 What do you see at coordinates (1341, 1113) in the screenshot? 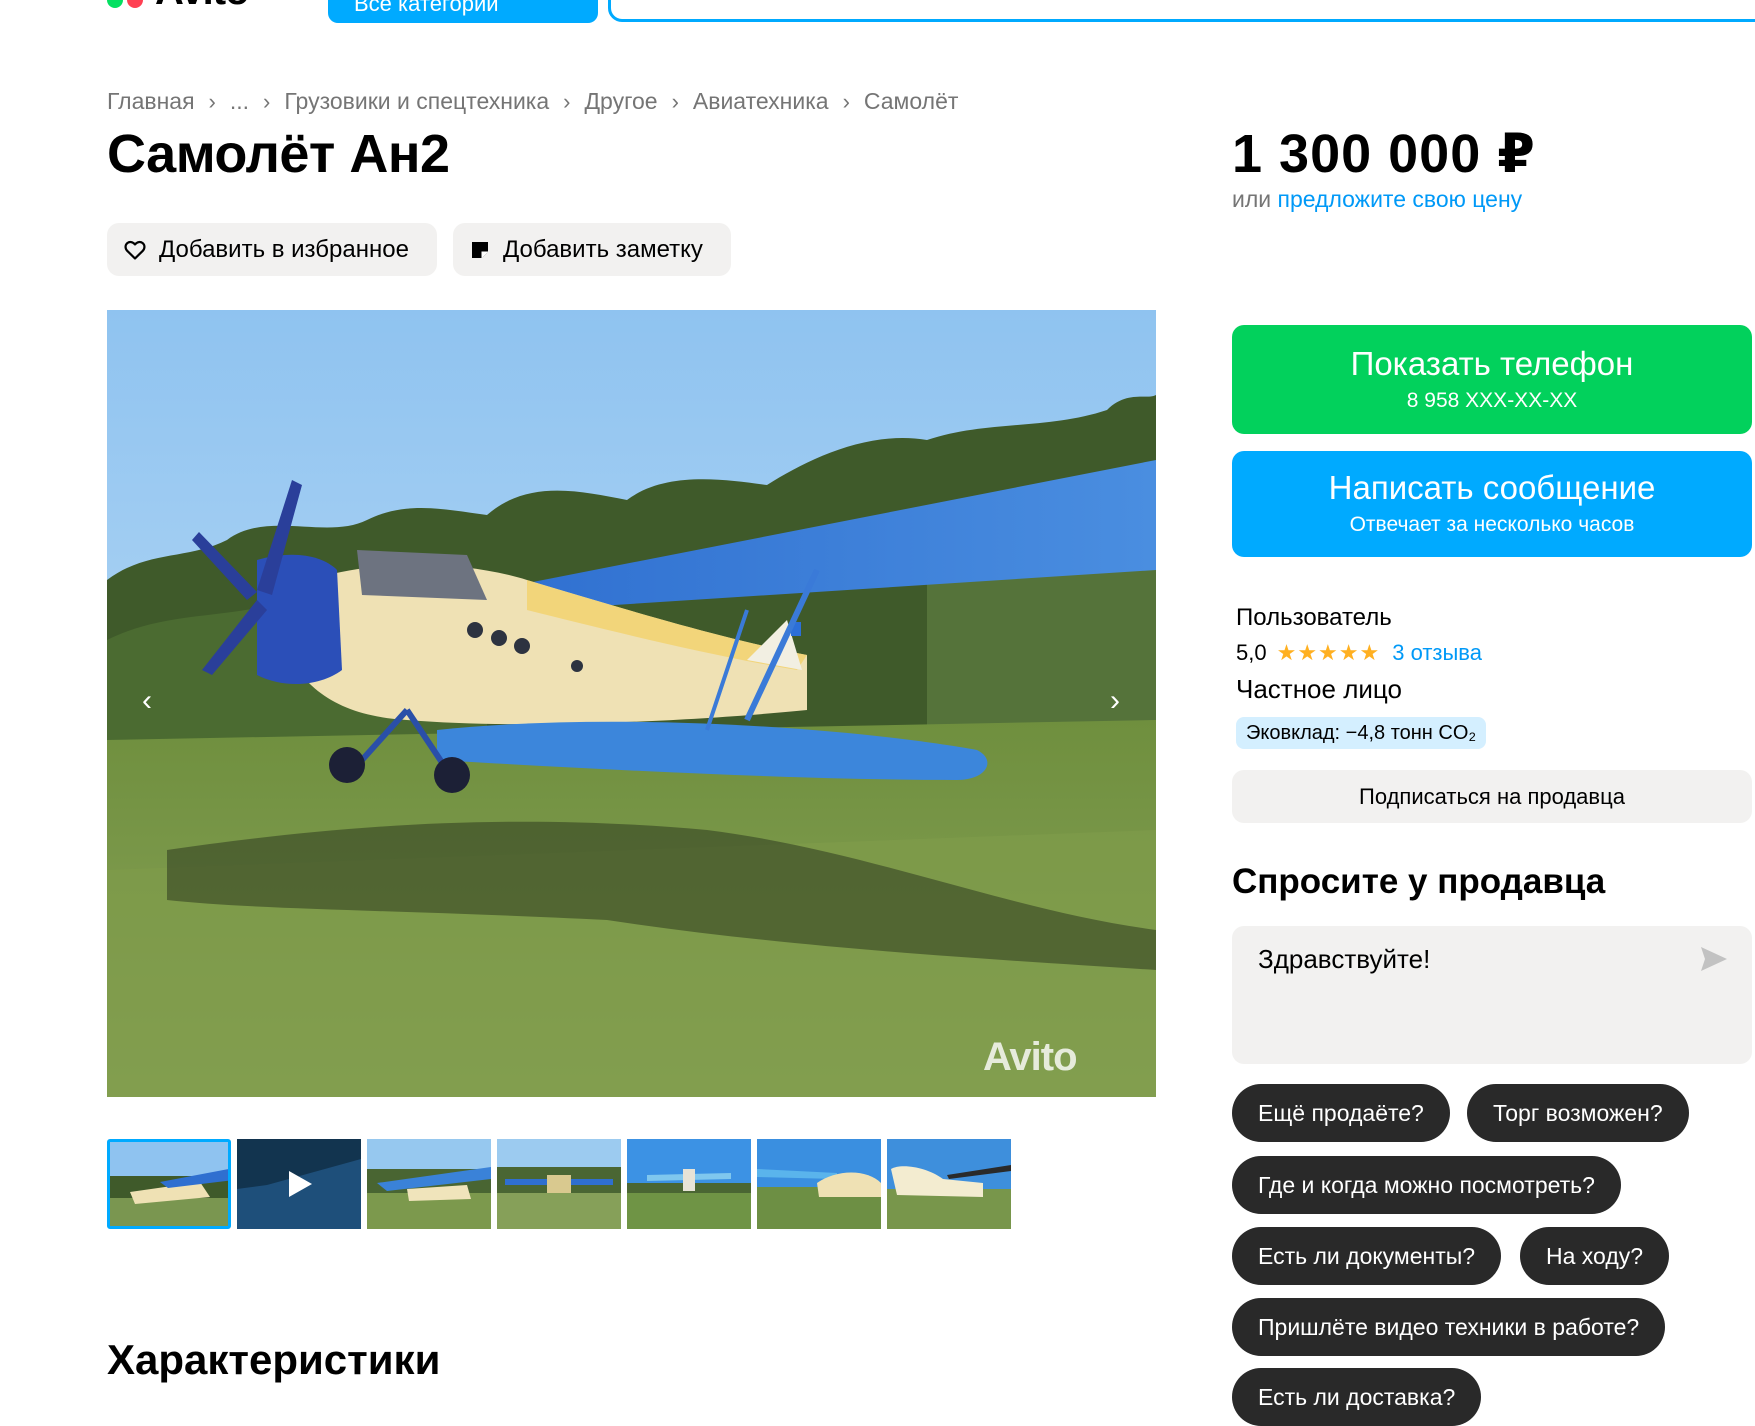
I see `quick-question-chip: Ещё продаёте?` at bounding box center [1341, 1113].